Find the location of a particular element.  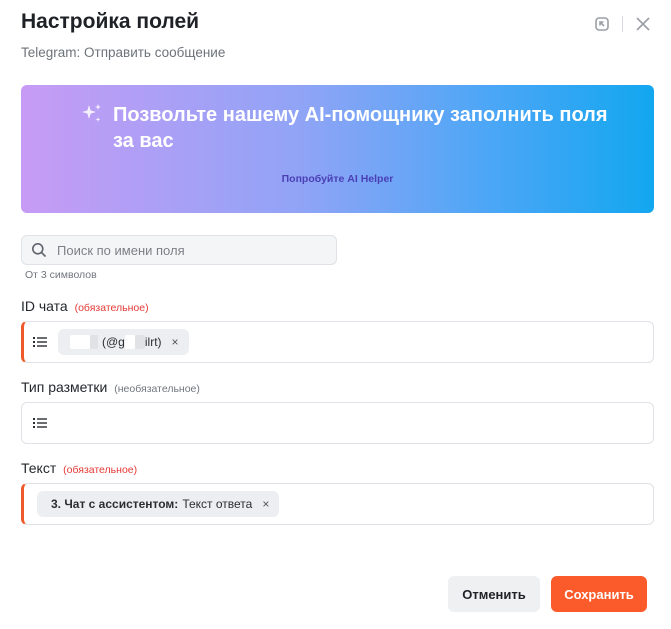

markup-type-field is located at coordinates (337, 423).